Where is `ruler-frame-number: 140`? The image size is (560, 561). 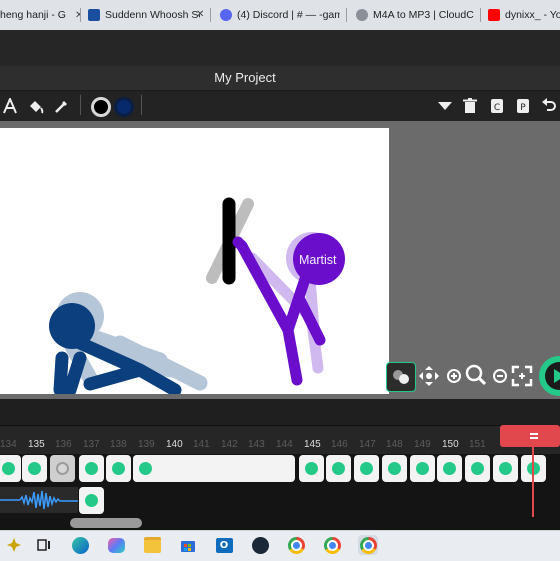 ruler-frame-number: 140 is located at coordinates (174, 444).